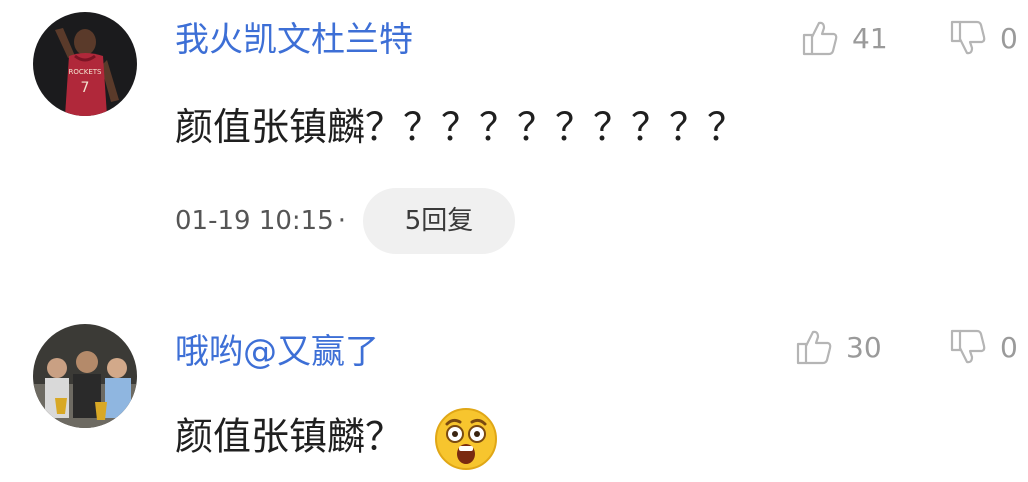 The width and height of the screenshot is (1028, 482). I want to click on comment-text: 颜值张镇麟？, so click(289, 436).